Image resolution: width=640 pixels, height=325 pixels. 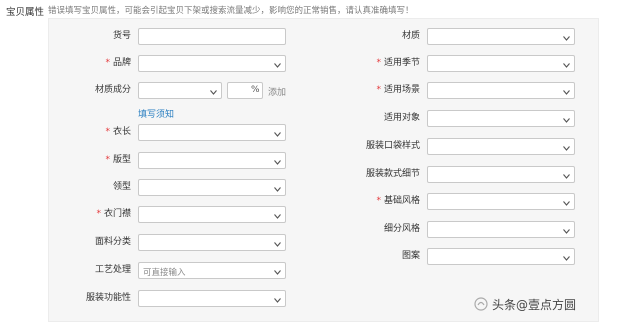 I want to click on field-right-5-label-text: 服装款式细节, so click(x=392, y=174).